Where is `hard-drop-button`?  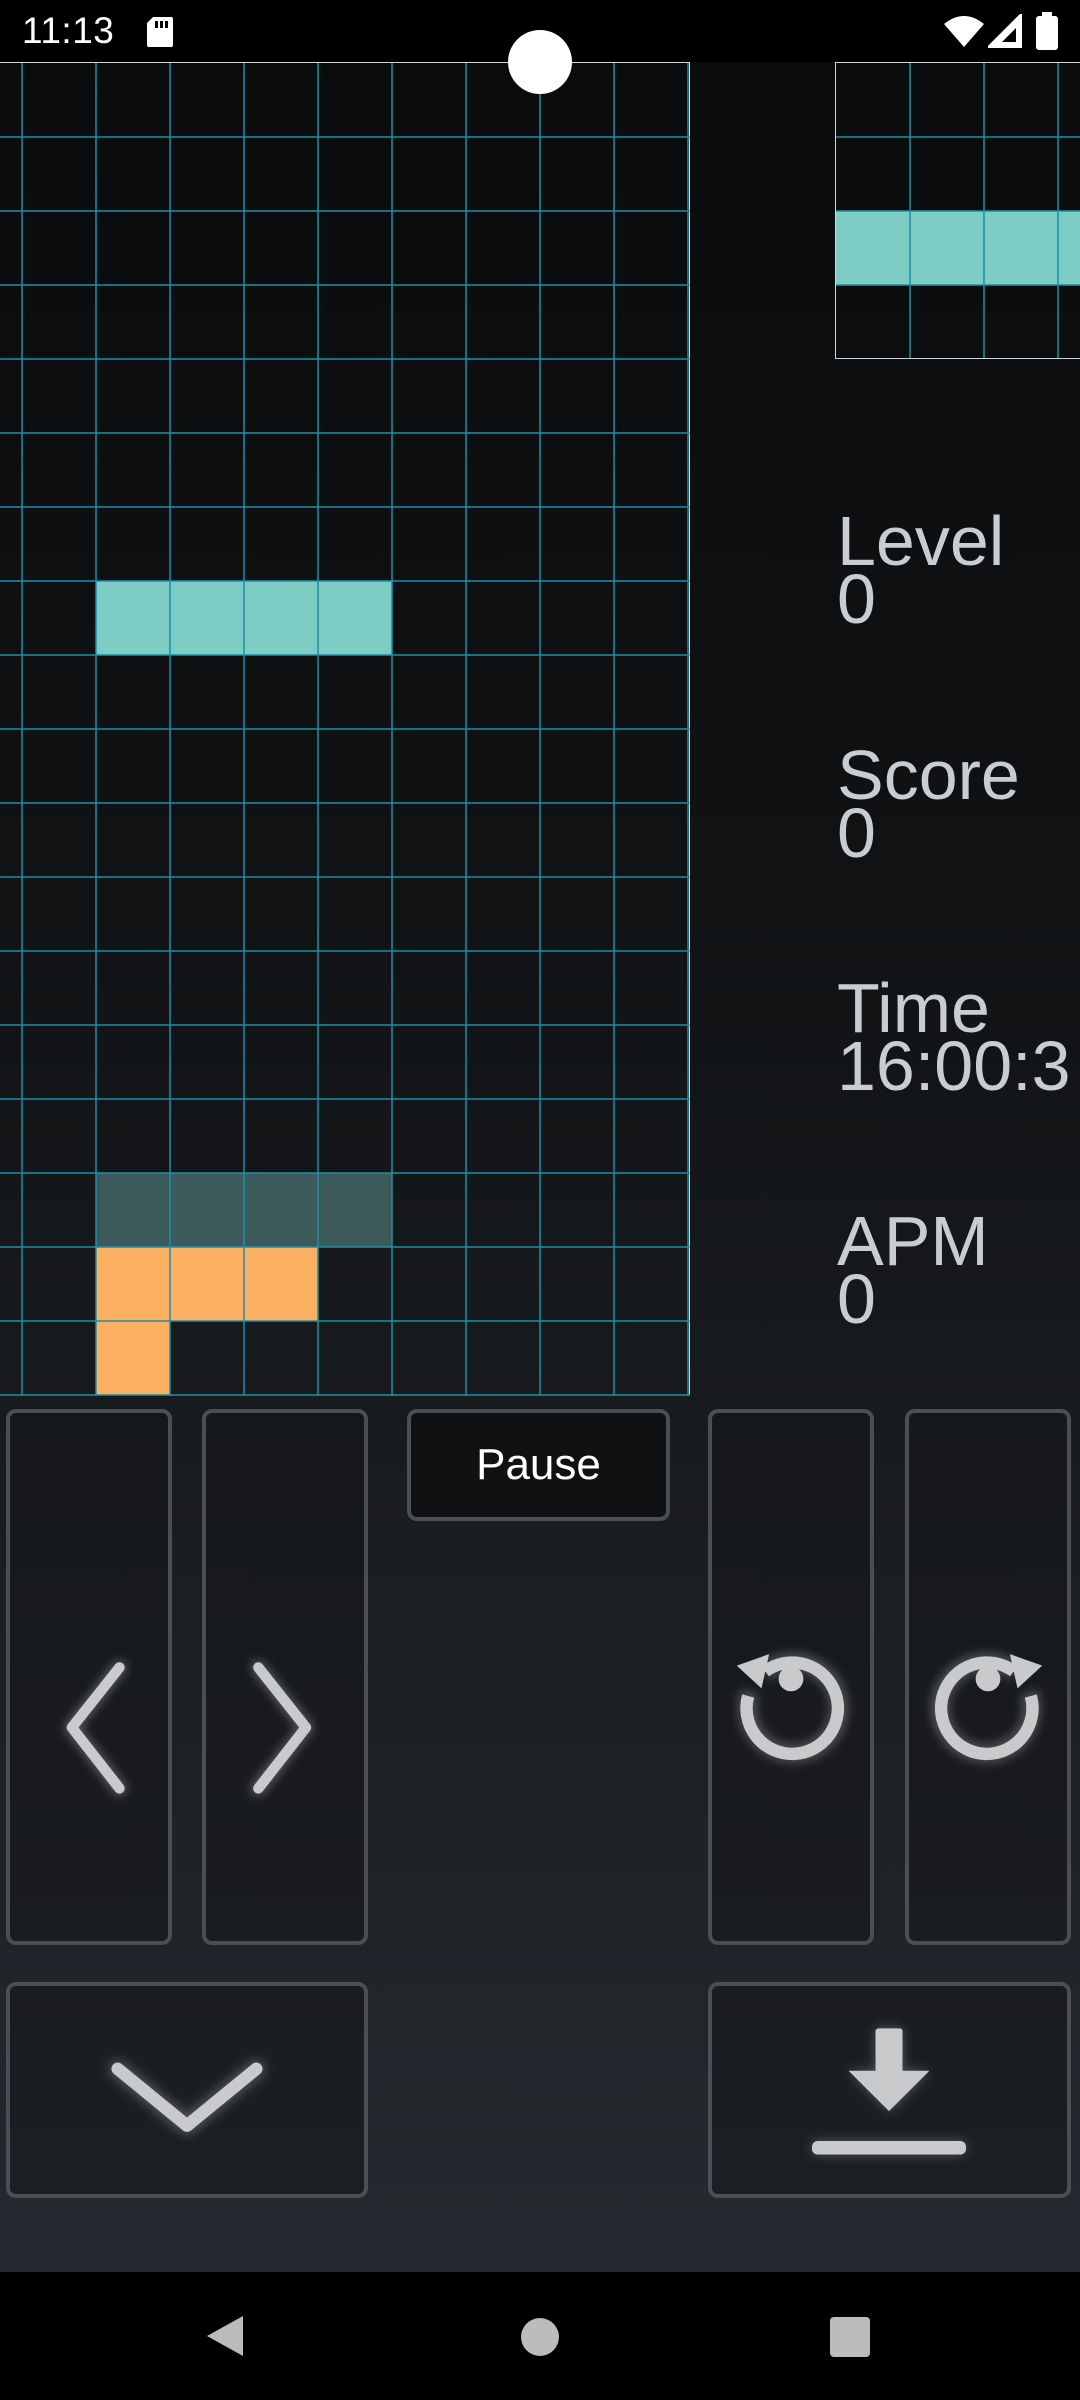 hard-drop-button is located at coordinates (889, 2090).